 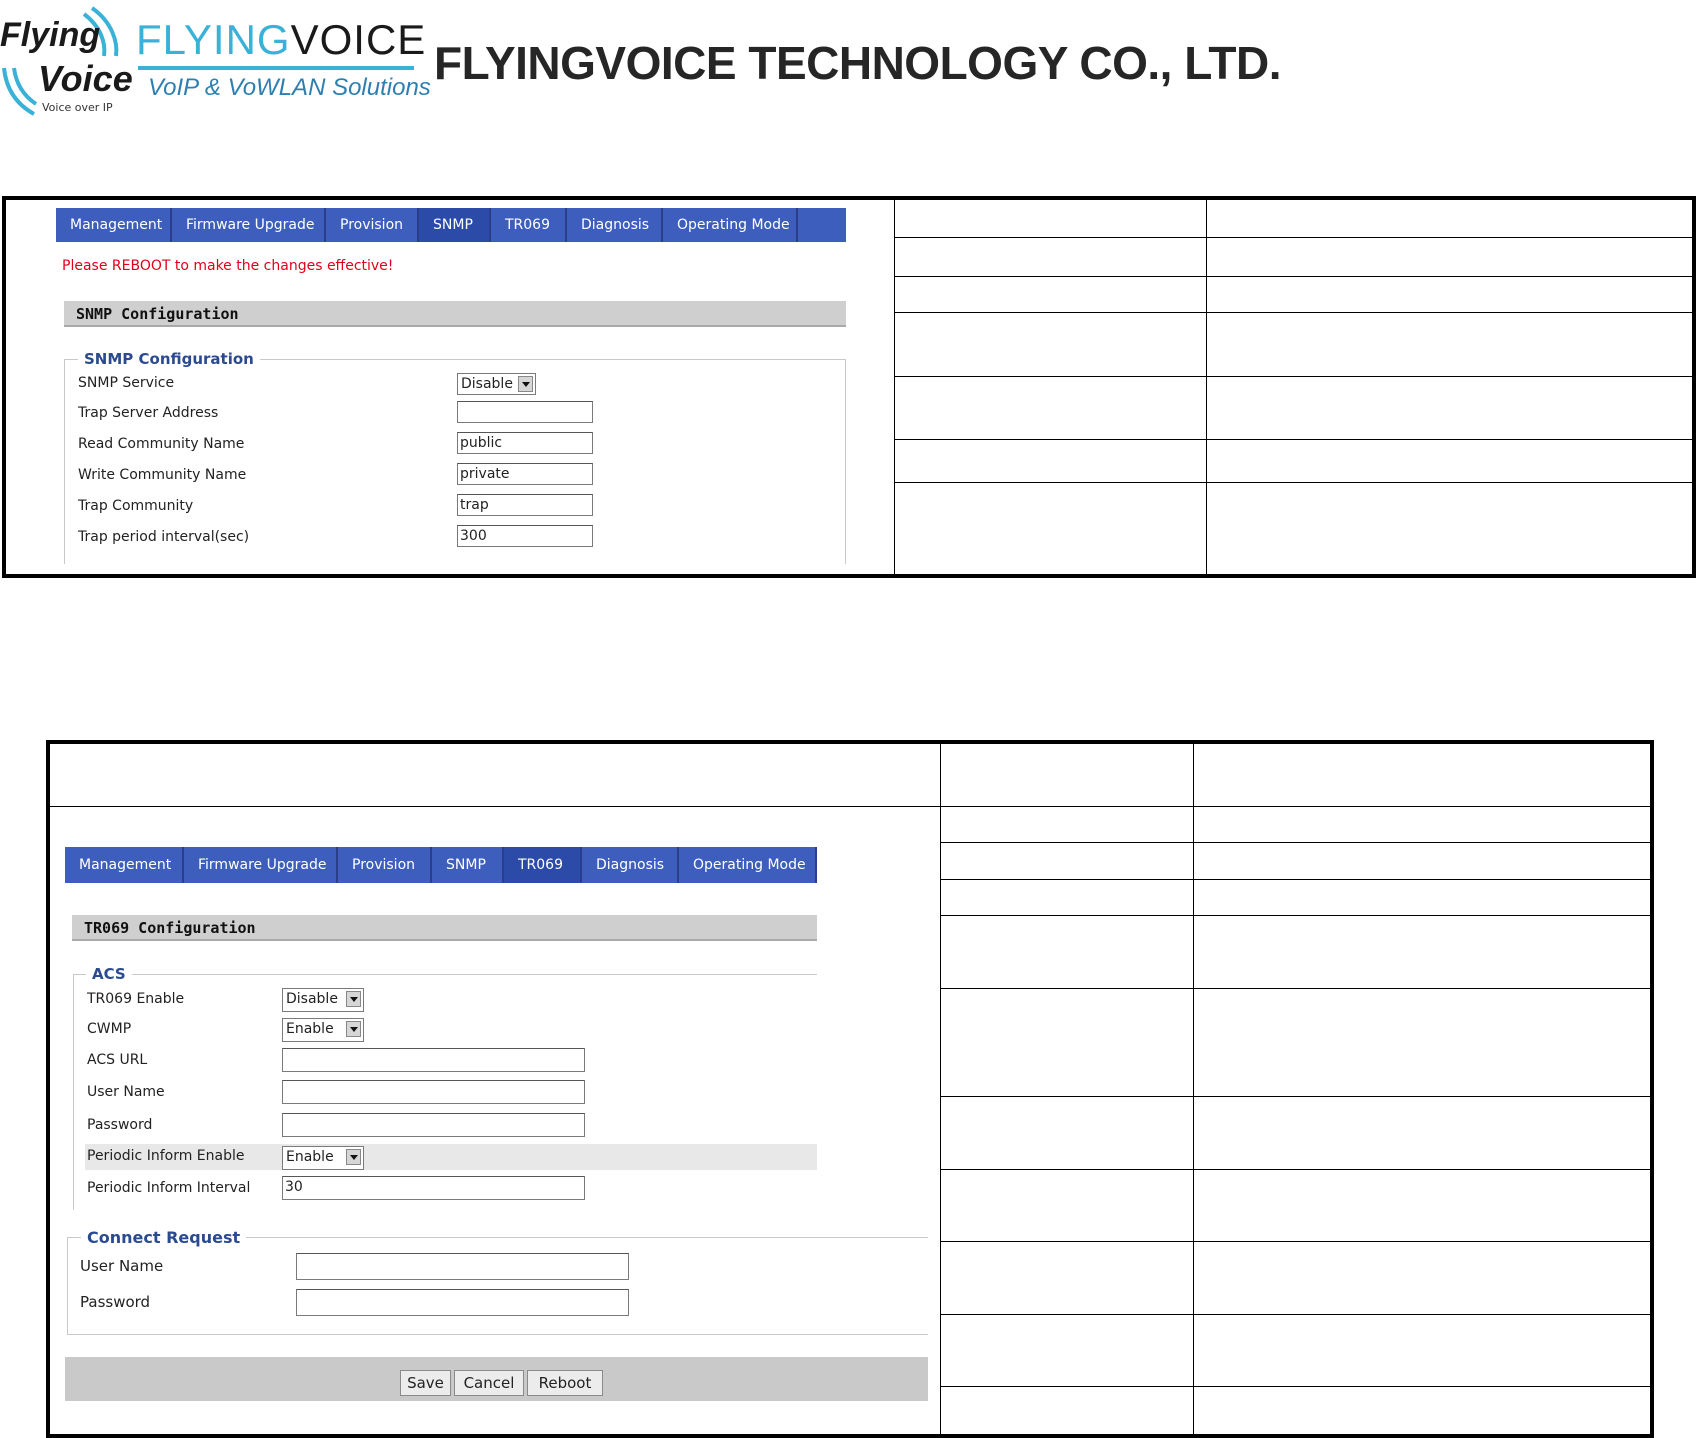 I want to click on snmp-service-select: Disable, so click(x=496, y=384).